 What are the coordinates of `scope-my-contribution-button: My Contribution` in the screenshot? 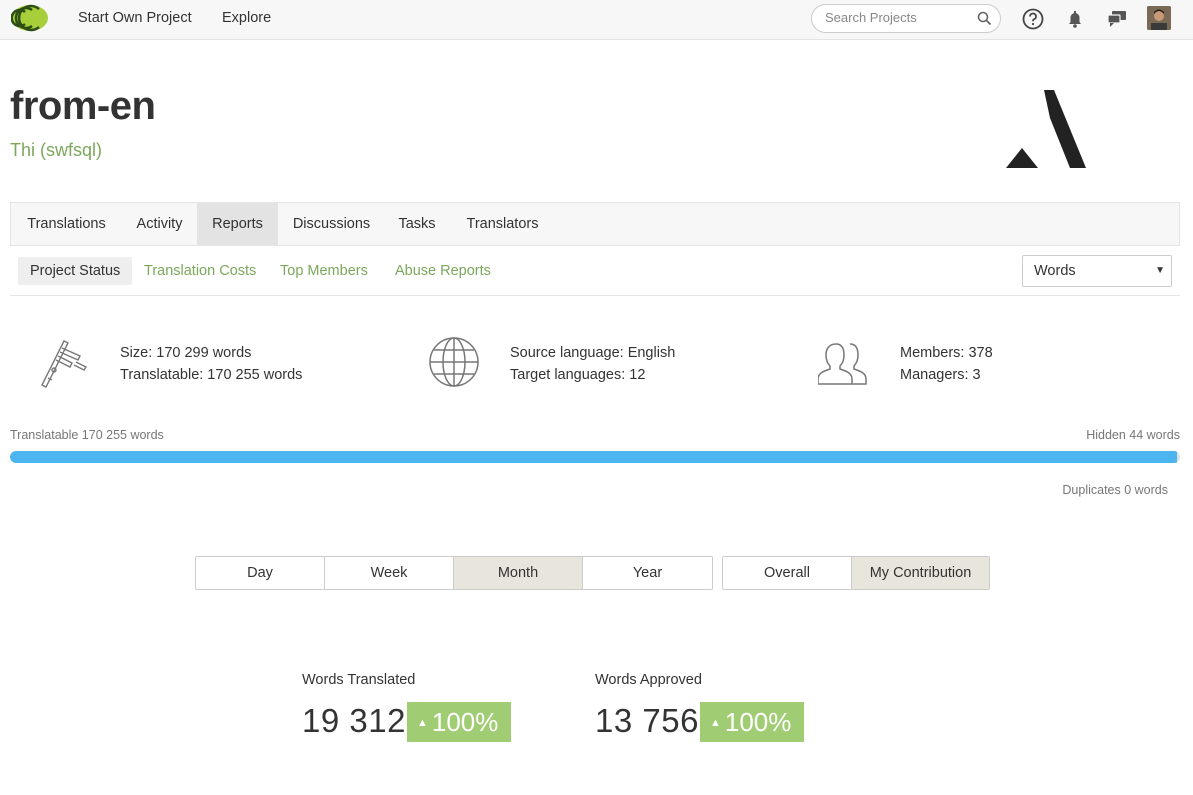 It's located at (920, 573).